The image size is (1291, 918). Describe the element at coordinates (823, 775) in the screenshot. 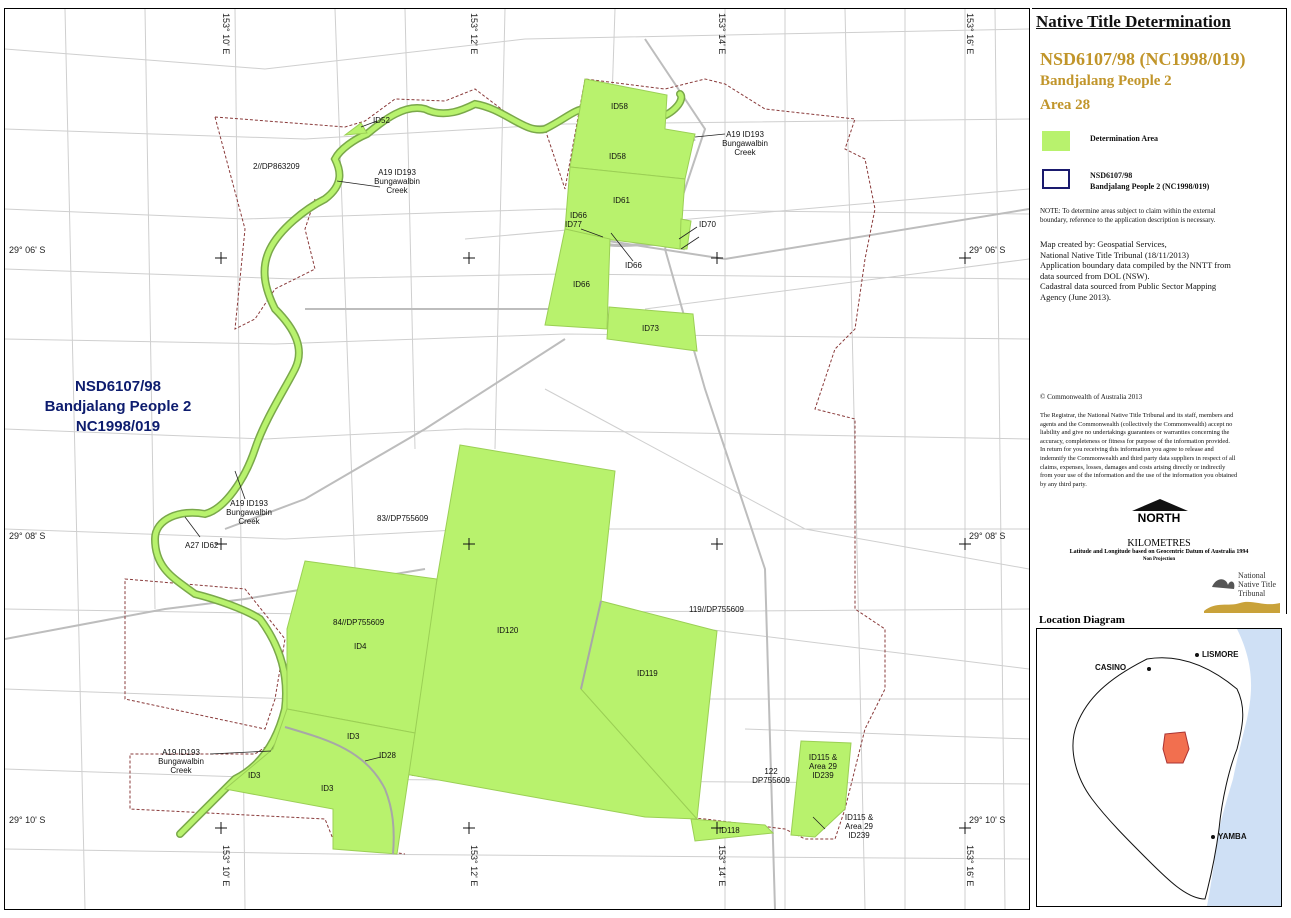

I see `label-id115a3: ID239` at that location.